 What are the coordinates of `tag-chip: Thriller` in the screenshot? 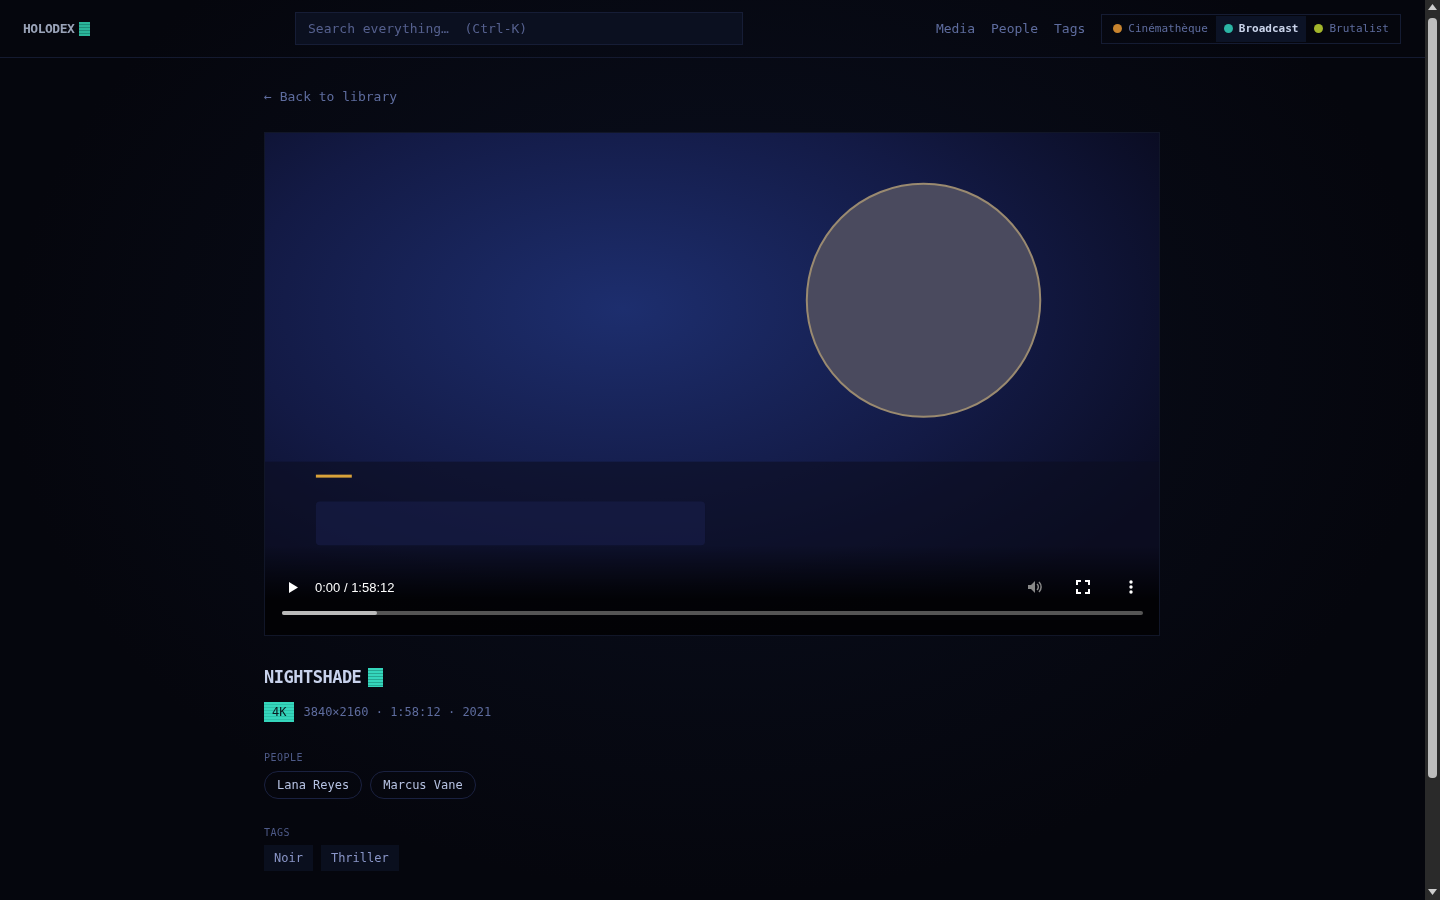 It's located at (359, 858).